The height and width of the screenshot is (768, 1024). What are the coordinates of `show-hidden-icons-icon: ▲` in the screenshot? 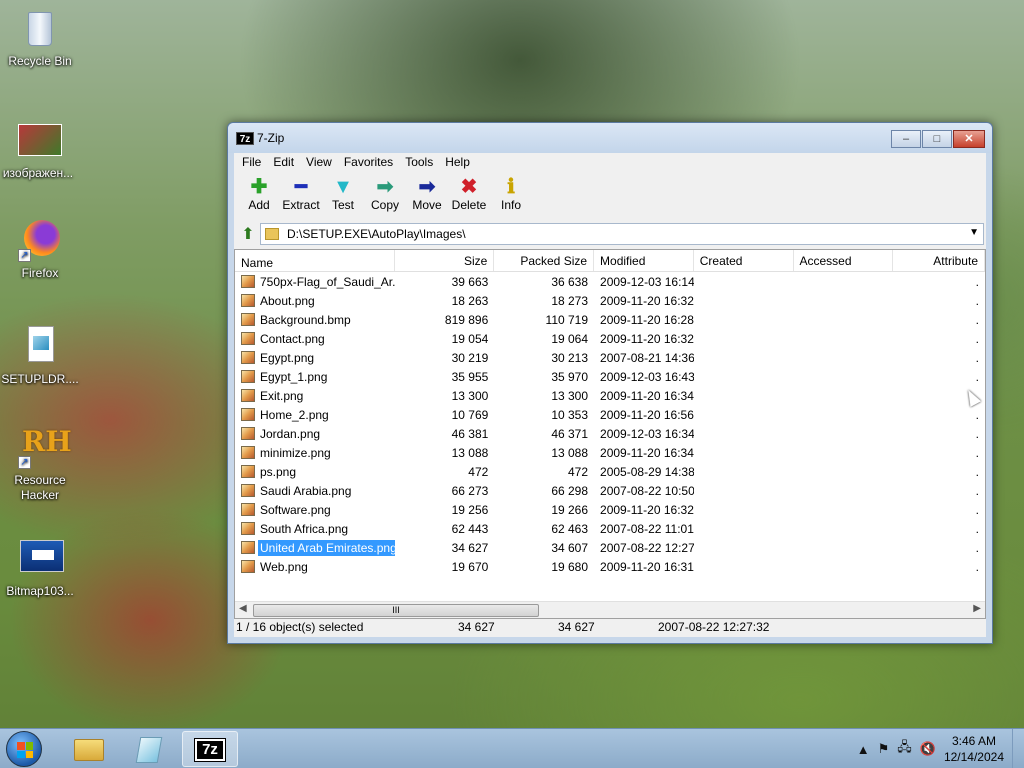 It's located at (863, 749).